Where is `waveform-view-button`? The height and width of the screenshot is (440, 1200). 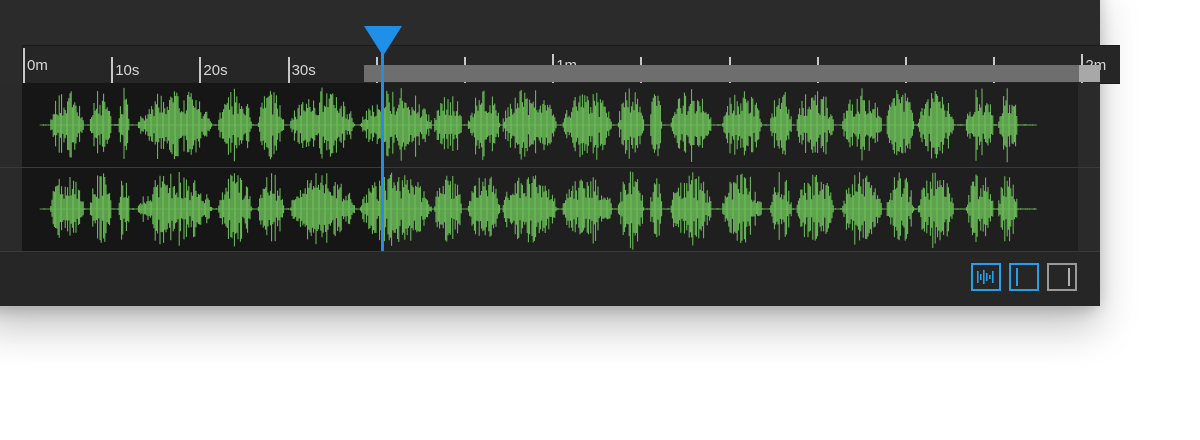
waveform-view-button is located at coordinates (986, 277).